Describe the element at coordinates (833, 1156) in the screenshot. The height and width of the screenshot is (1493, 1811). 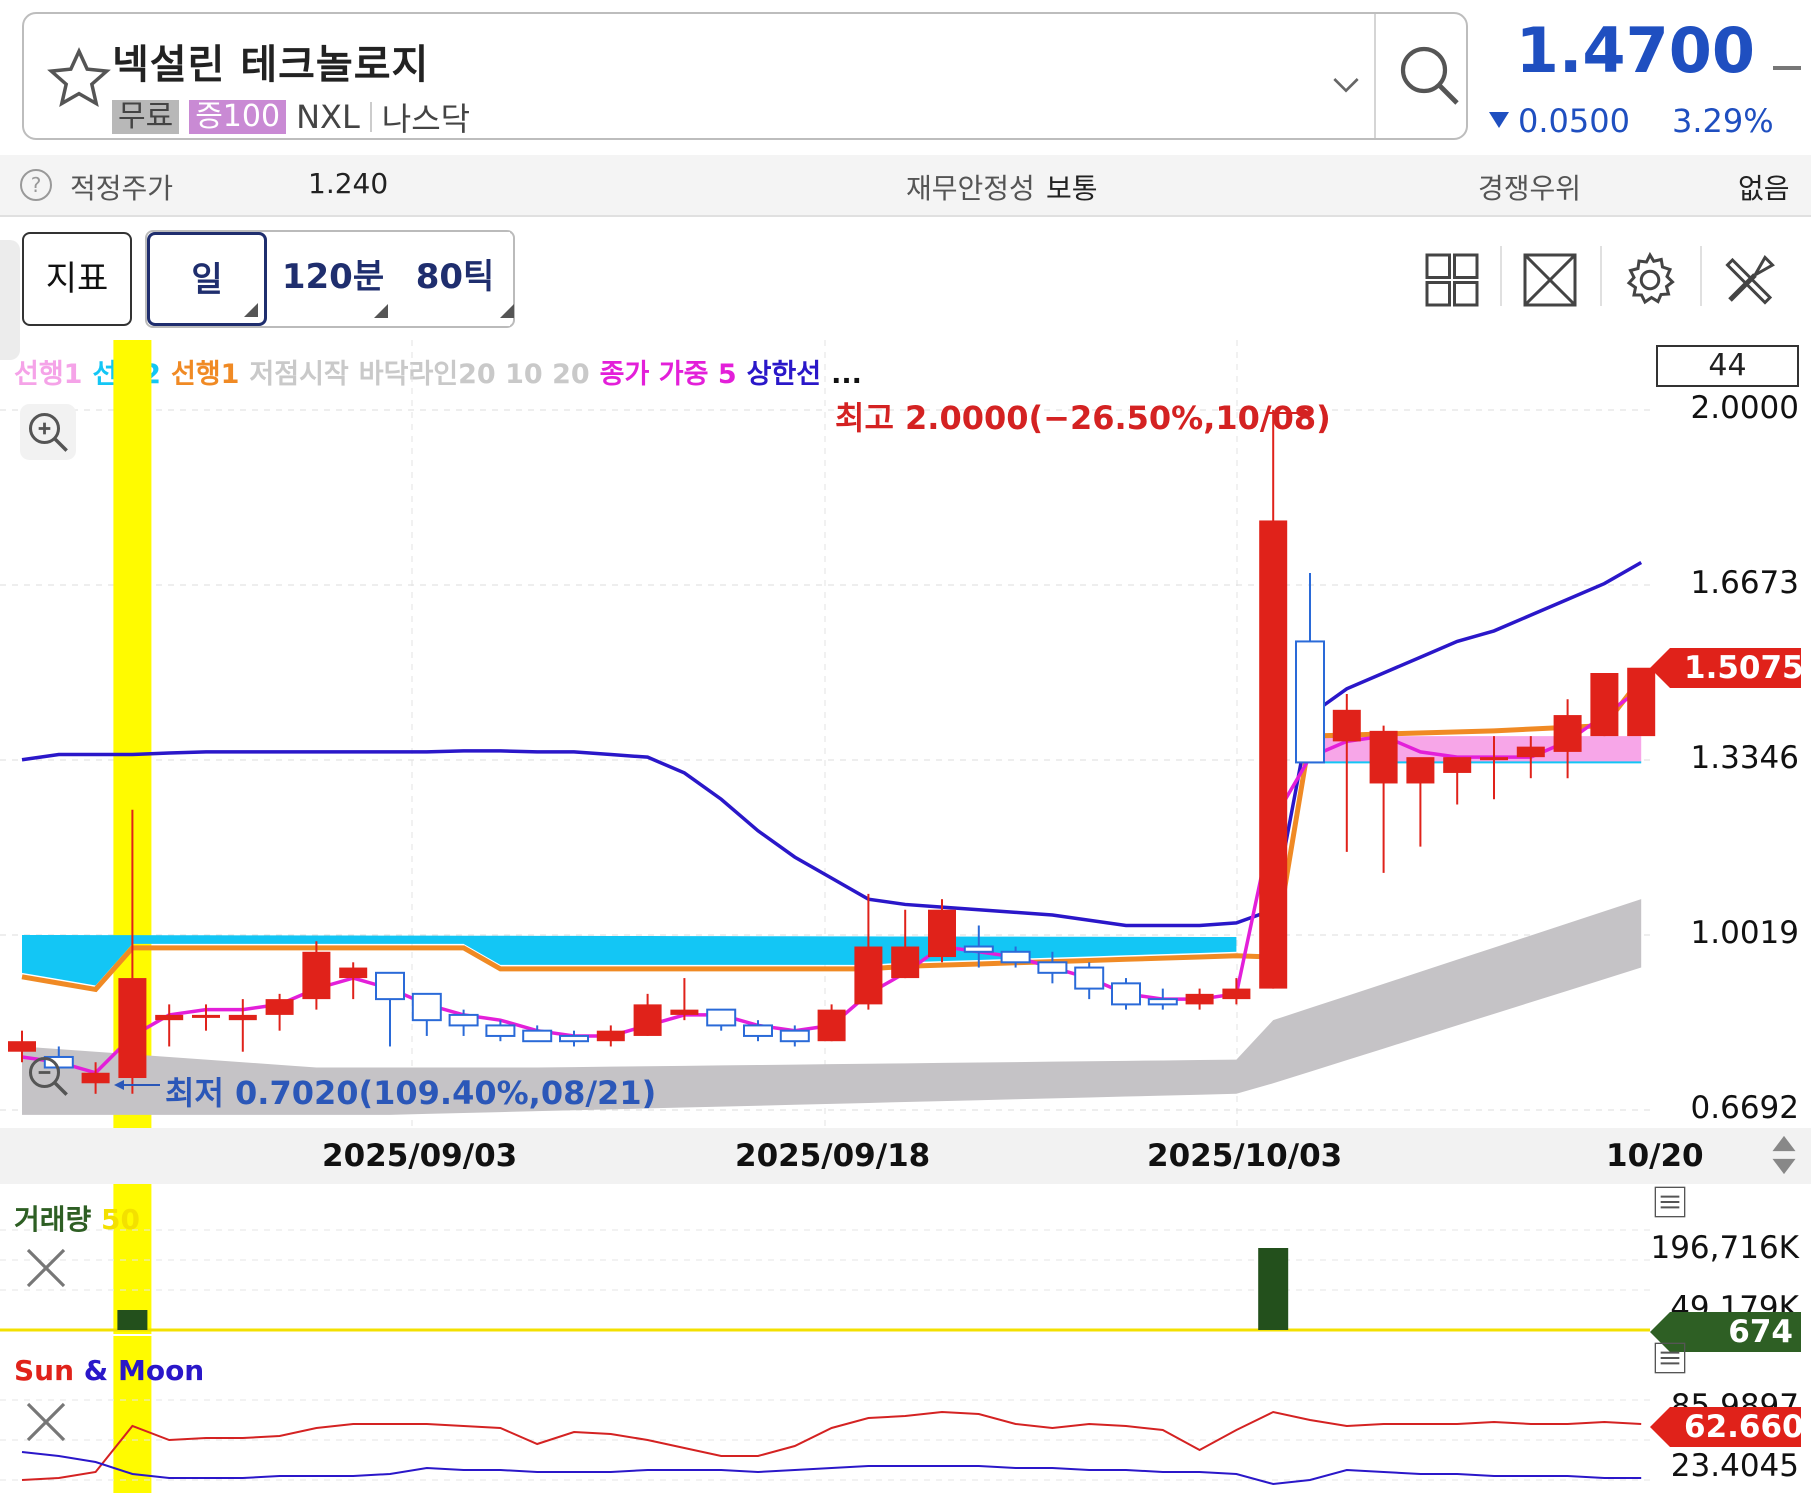
I see `x-label: 2025/09/18` at that location.